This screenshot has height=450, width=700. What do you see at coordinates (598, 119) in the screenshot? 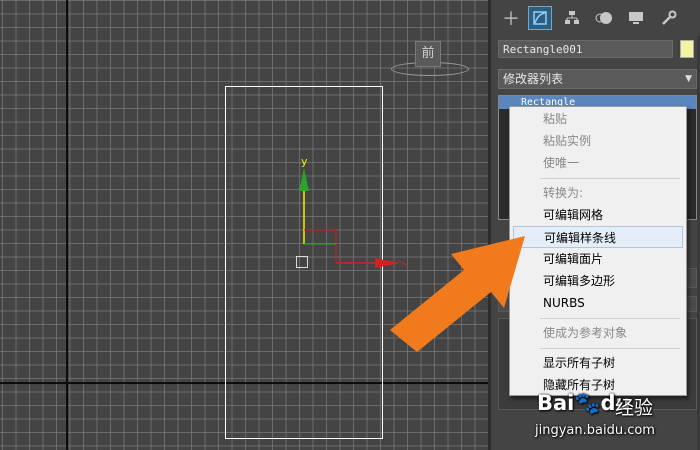
I see `menu-item-paste: 粘贴` at bounding box center [598, 119].